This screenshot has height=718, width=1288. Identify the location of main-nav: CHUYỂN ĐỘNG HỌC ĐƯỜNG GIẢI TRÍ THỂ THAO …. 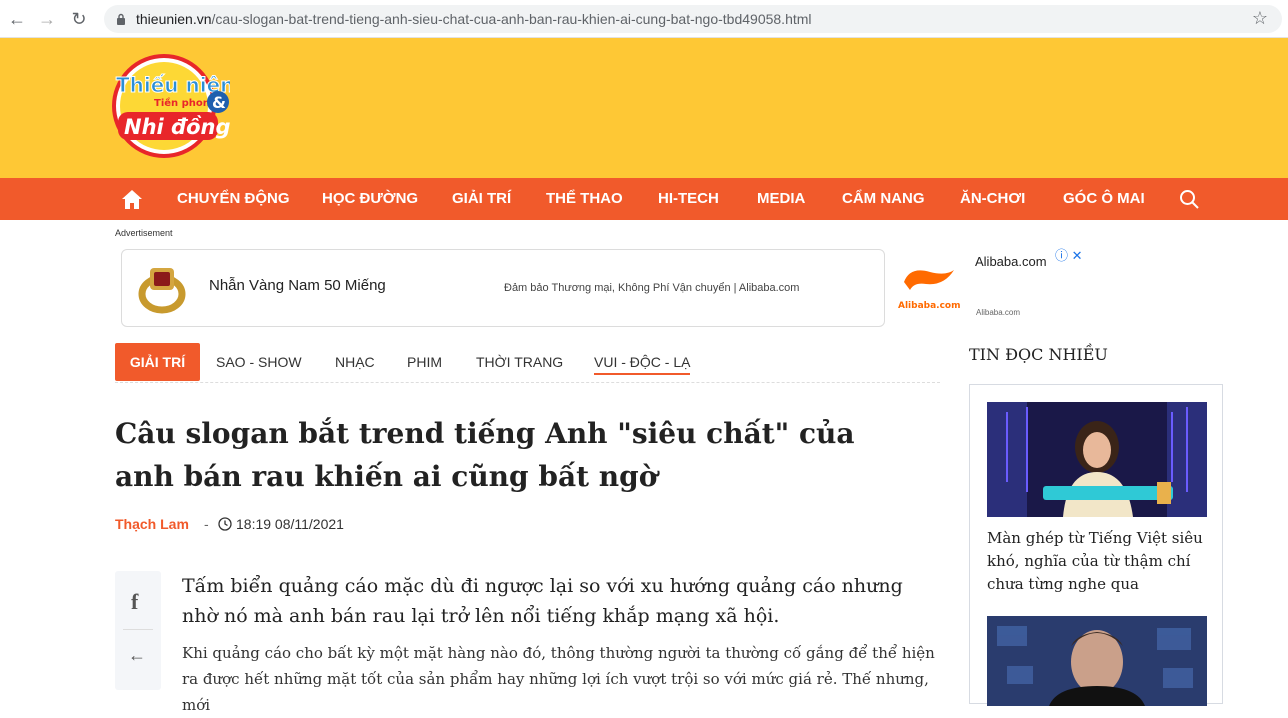
(644, 199).